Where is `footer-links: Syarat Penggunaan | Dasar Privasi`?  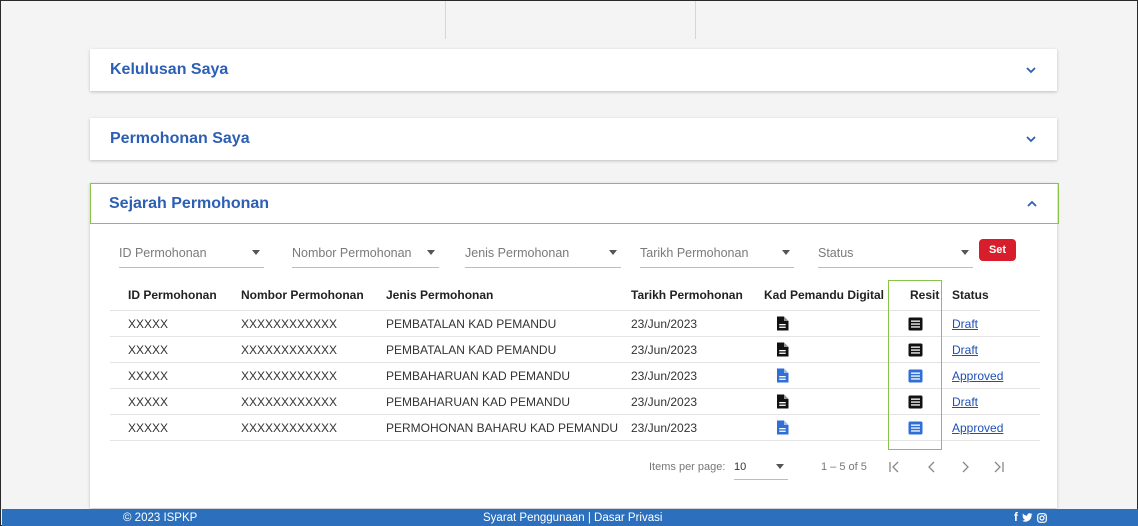 footer-links: Syarat Penggunaan | Dasar Privasi is located at coordinates (572, 517).